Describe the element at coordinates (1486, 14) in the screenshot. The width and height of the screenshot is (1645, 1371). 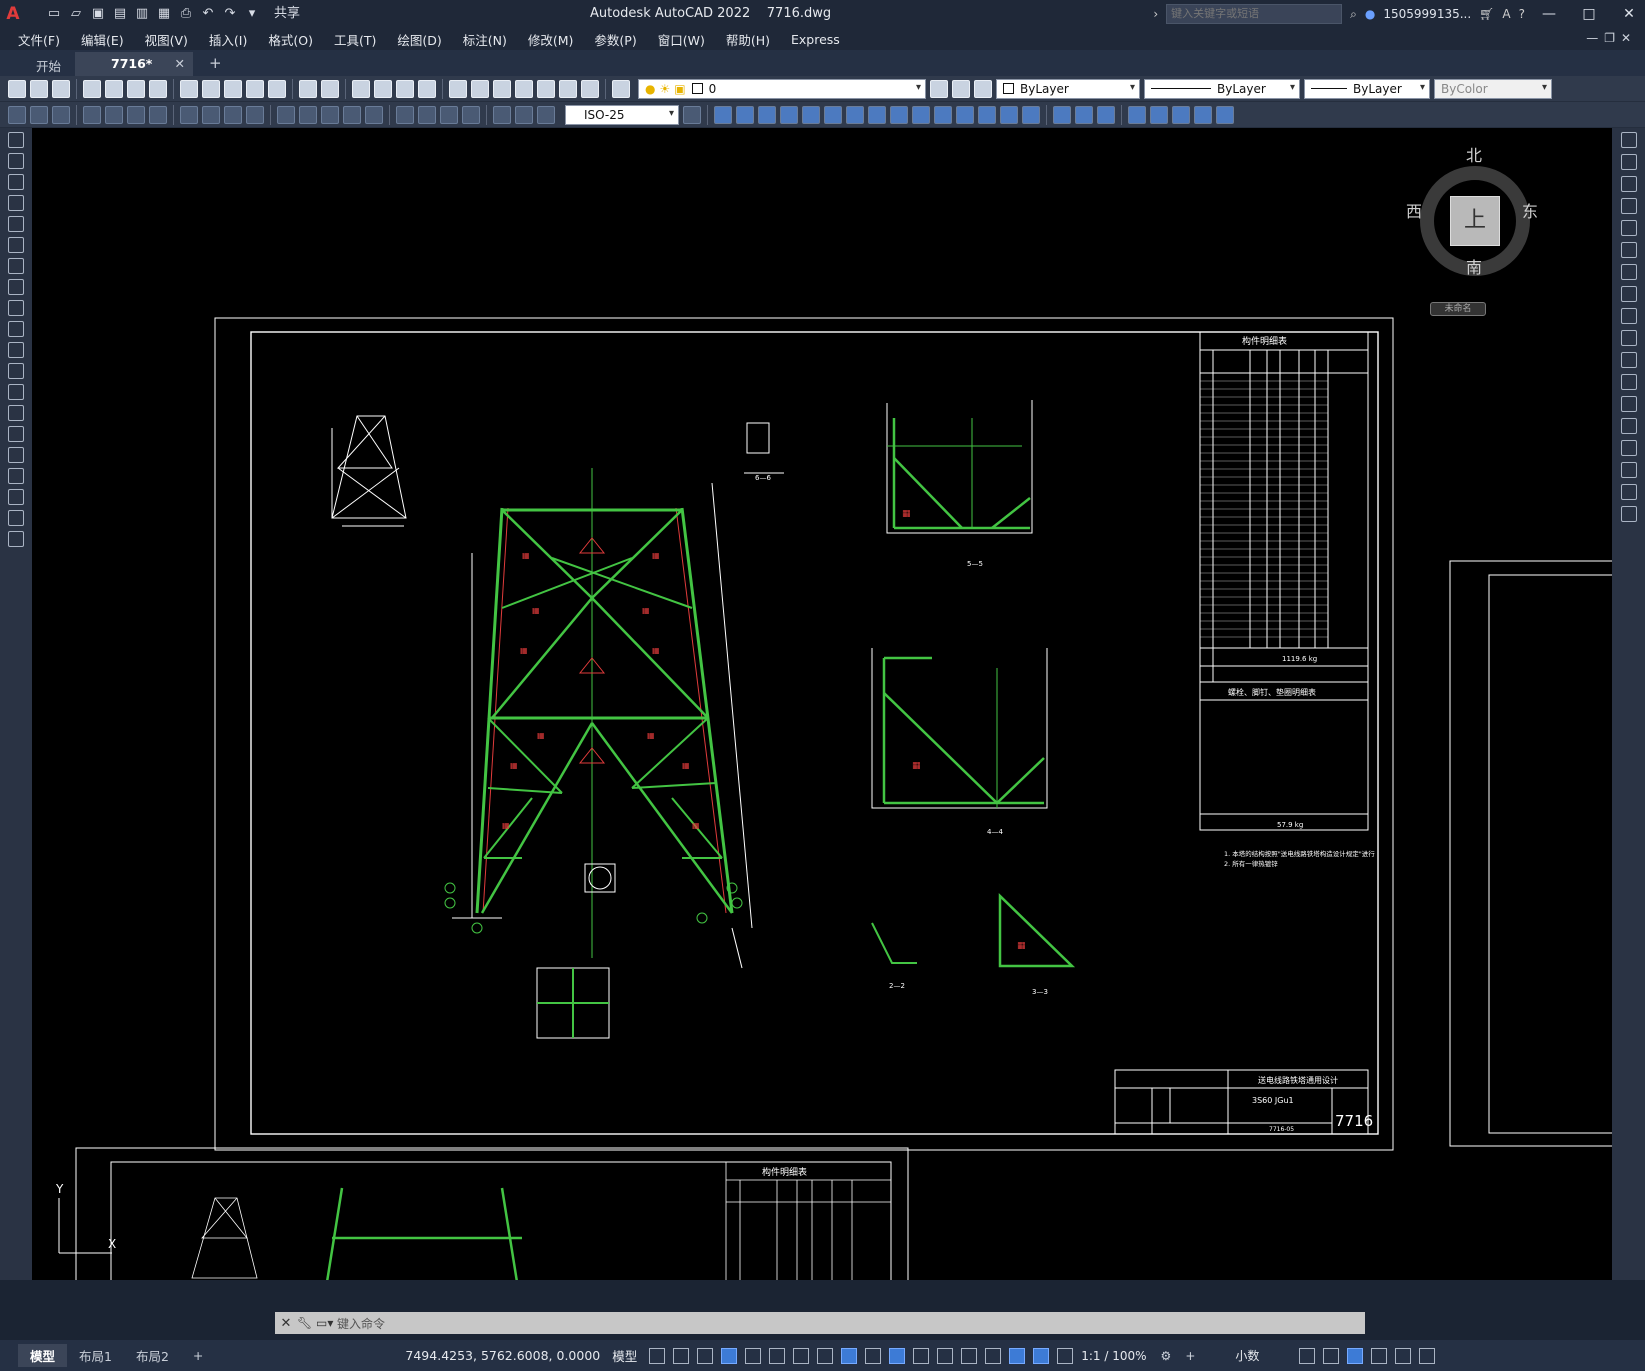
I see `cart-icon: 🛒︎` at that location.